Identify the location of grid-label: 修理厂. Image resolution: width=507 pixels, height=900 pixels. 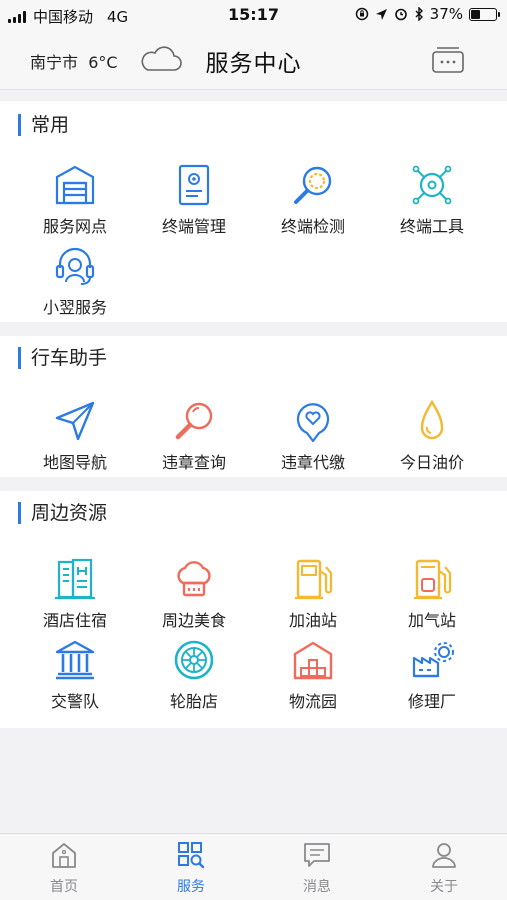
(431, 701).